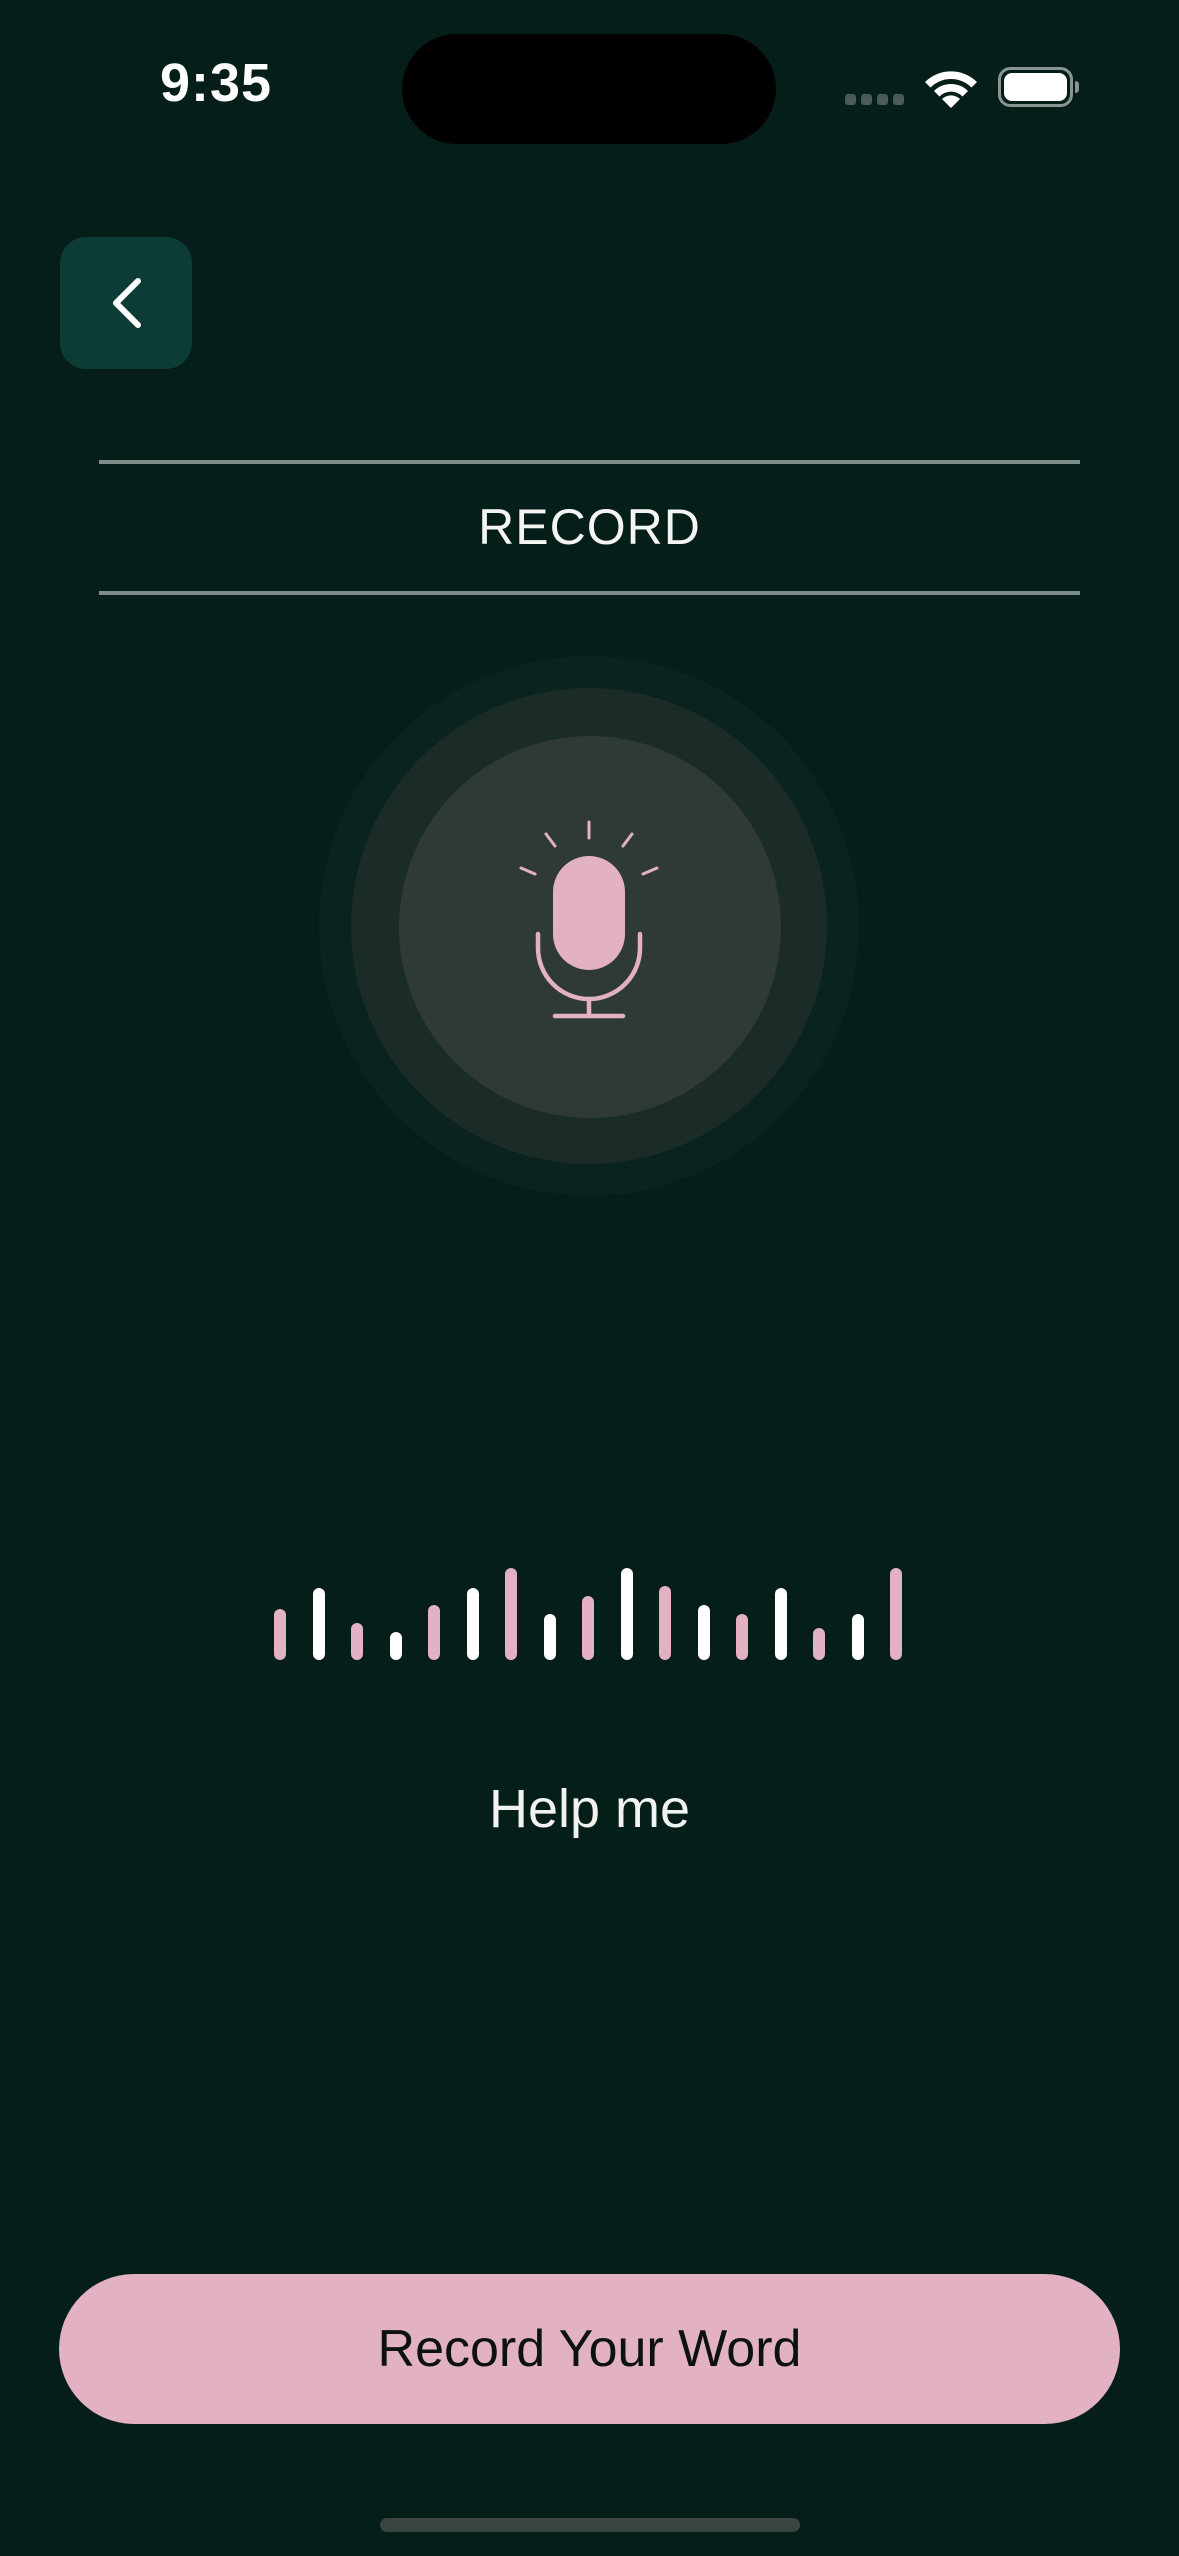 The width and height of the screenshot is (1179, 2556). I want to click on chevron-left-icon, so click(127, 303).